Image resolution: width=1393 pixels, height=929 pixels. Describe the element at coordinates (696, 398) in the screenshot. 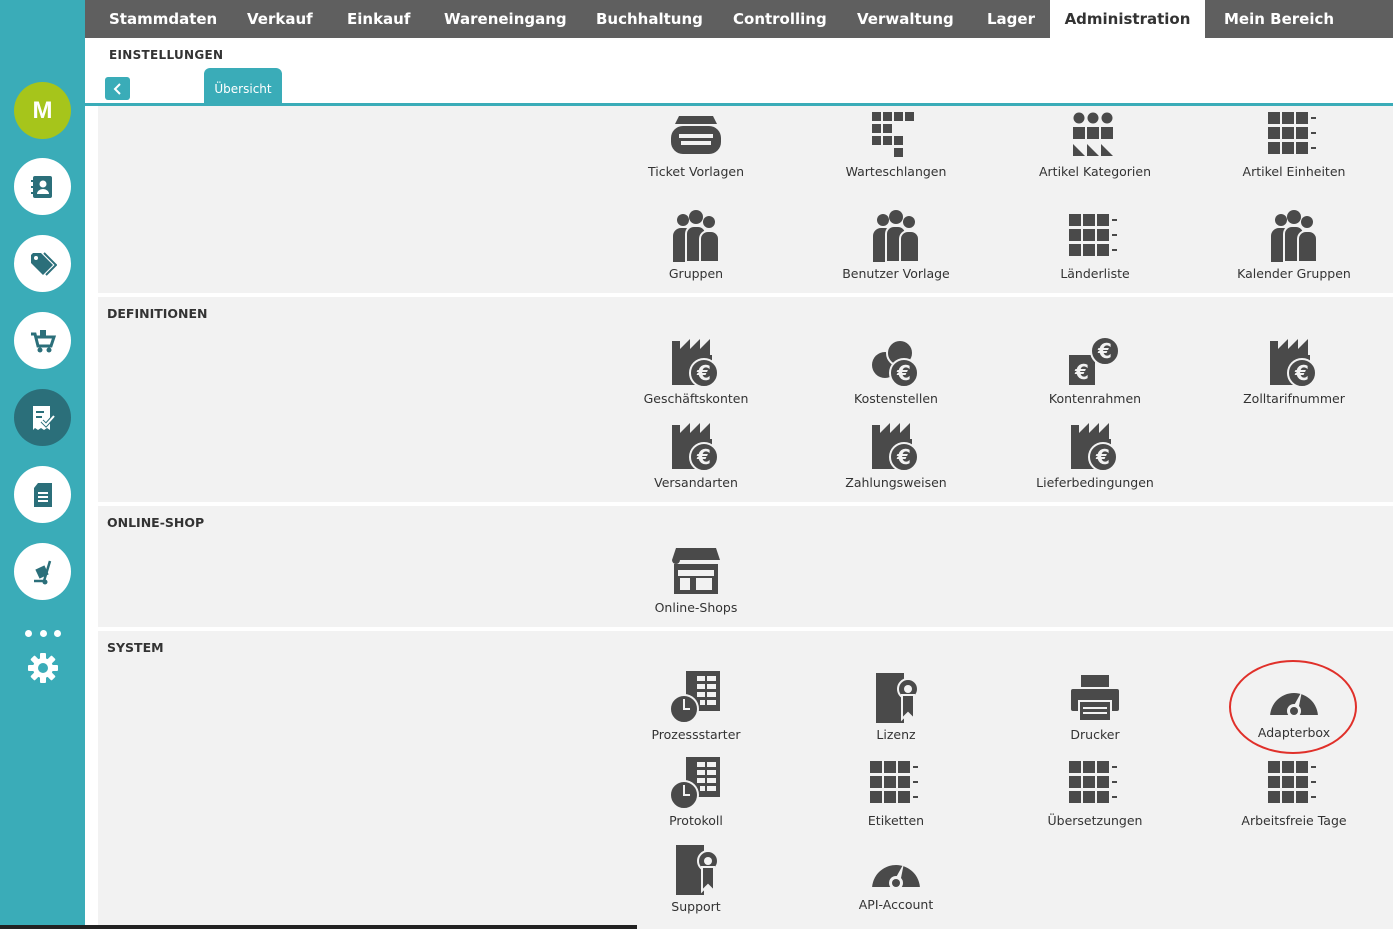

I see `tile-label: Geschäftskonten` at that location.